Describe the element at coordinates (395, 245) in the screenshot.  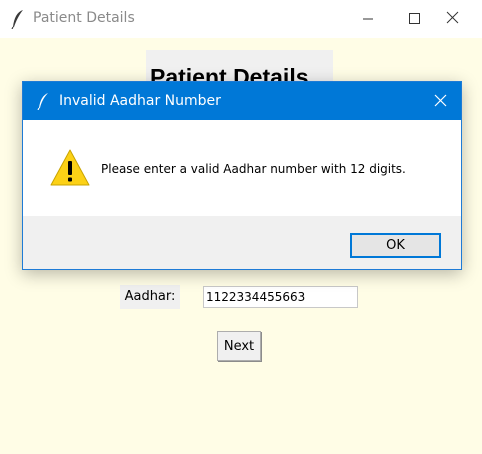
I see `ok-button: OK` at that location.